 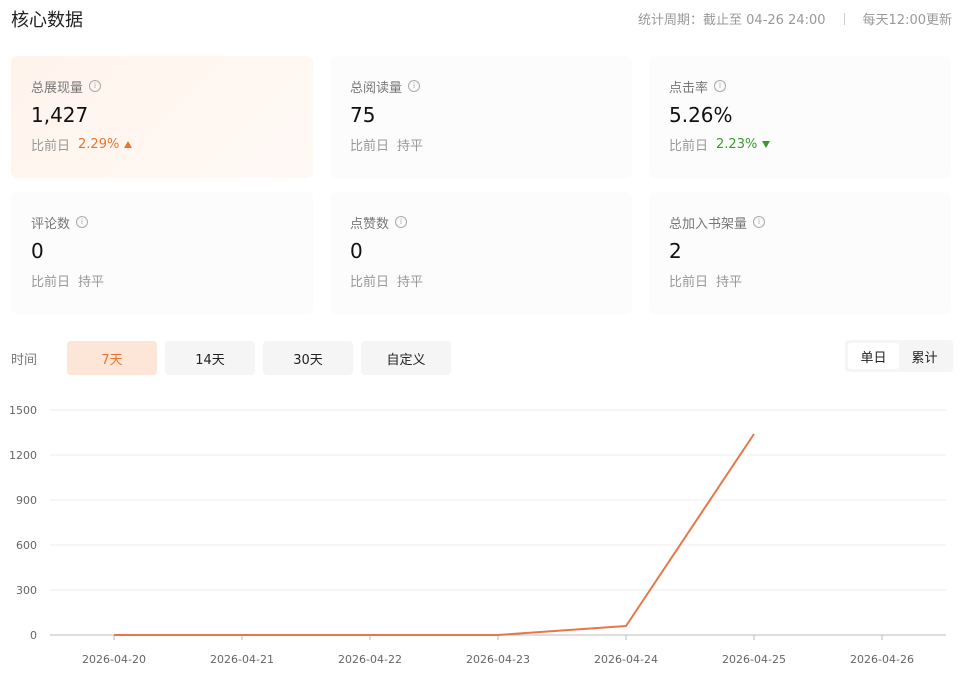 I want to click on metric-value: 1,427, so click(x=60, y=115).